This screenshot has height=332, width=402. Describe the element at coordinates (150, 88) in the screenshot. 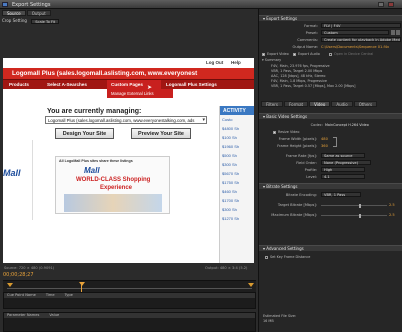

I see `cursor-icon: ➤` at that location.